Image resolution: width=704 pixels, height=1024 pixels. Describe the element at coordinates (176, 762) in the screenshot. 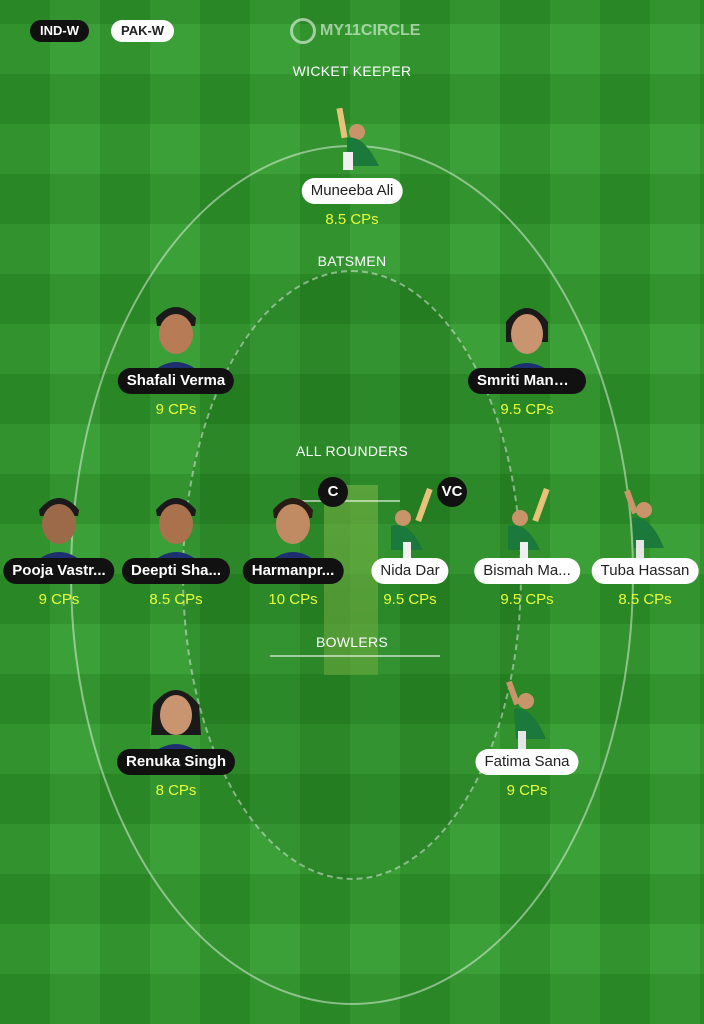

I see `player-name: Renuka Singh` at that location.